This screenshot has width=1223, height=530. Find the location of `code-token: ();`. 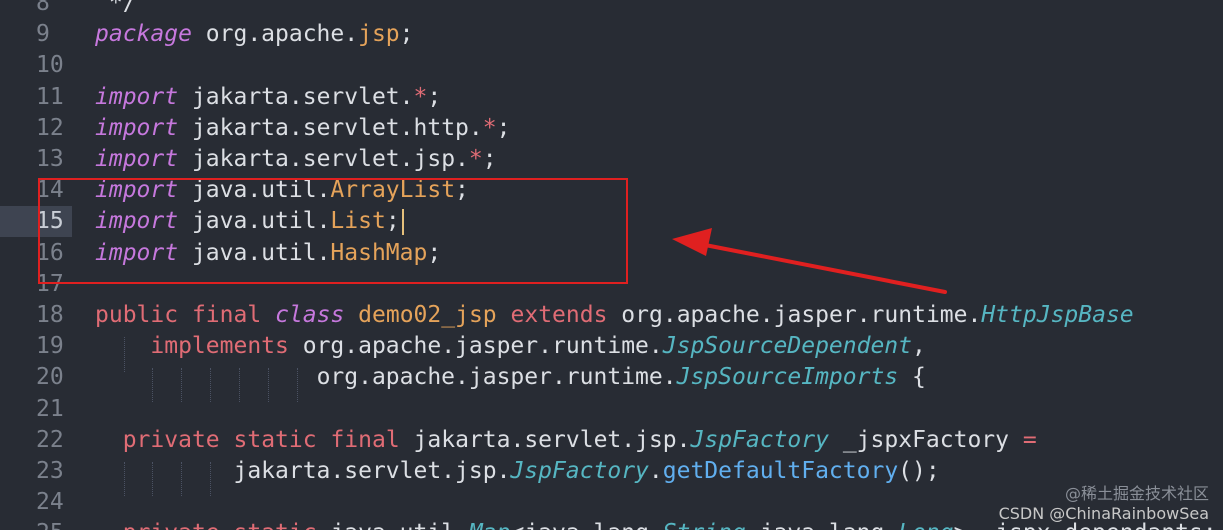

code-token: (); is located at coordinates (919, 471).